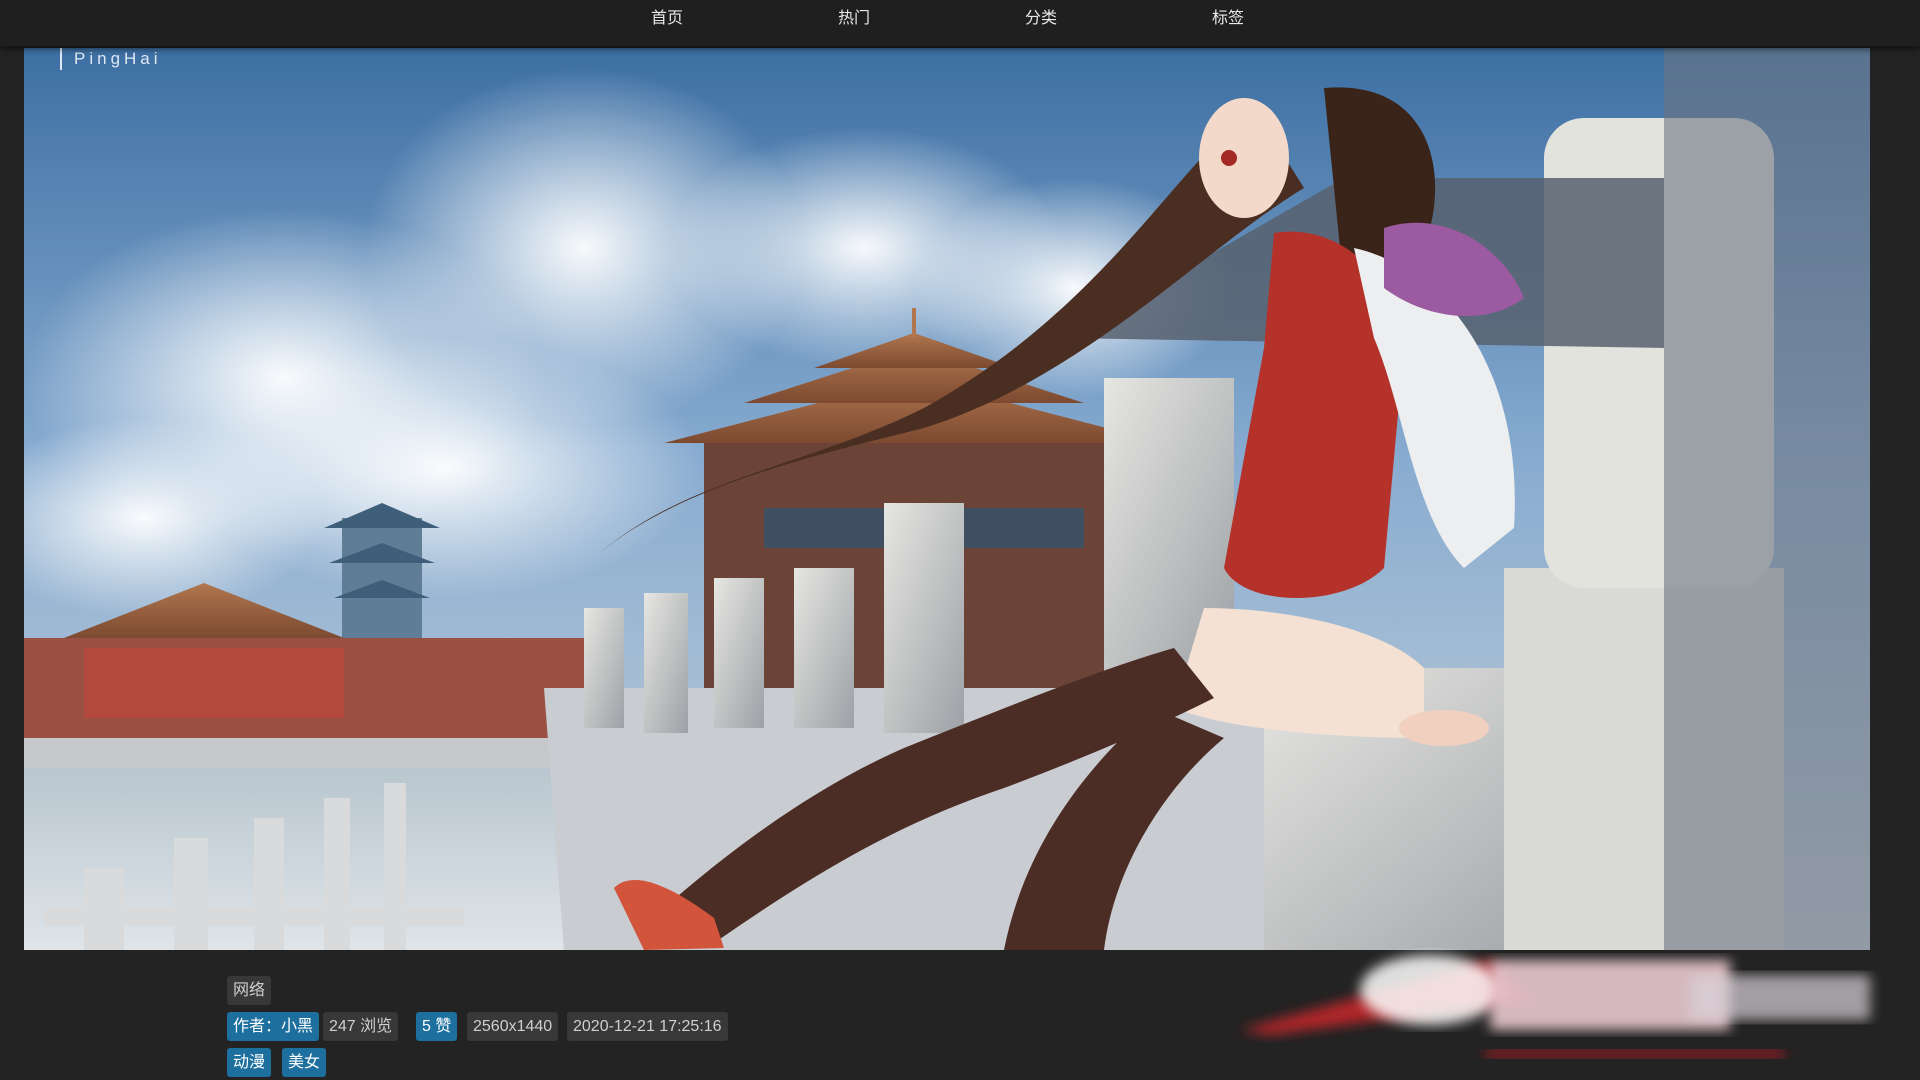  What do you see at coordinates (249, 1062) in the screenshot?
I see `tag-anime: 动漫` at bounding box center [249, 1062].